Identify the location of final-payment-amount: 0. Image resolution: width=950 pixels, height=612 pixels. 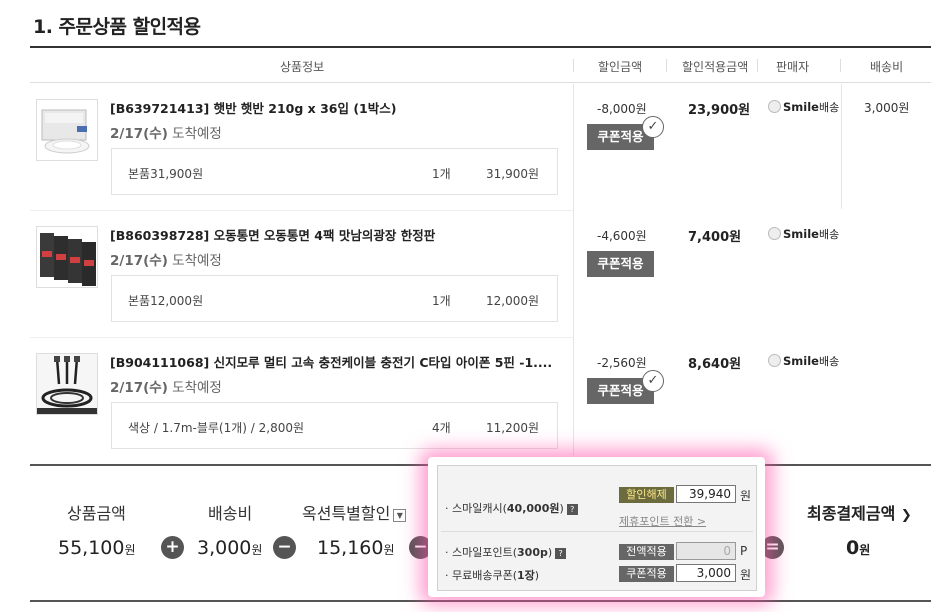
(853, 548).